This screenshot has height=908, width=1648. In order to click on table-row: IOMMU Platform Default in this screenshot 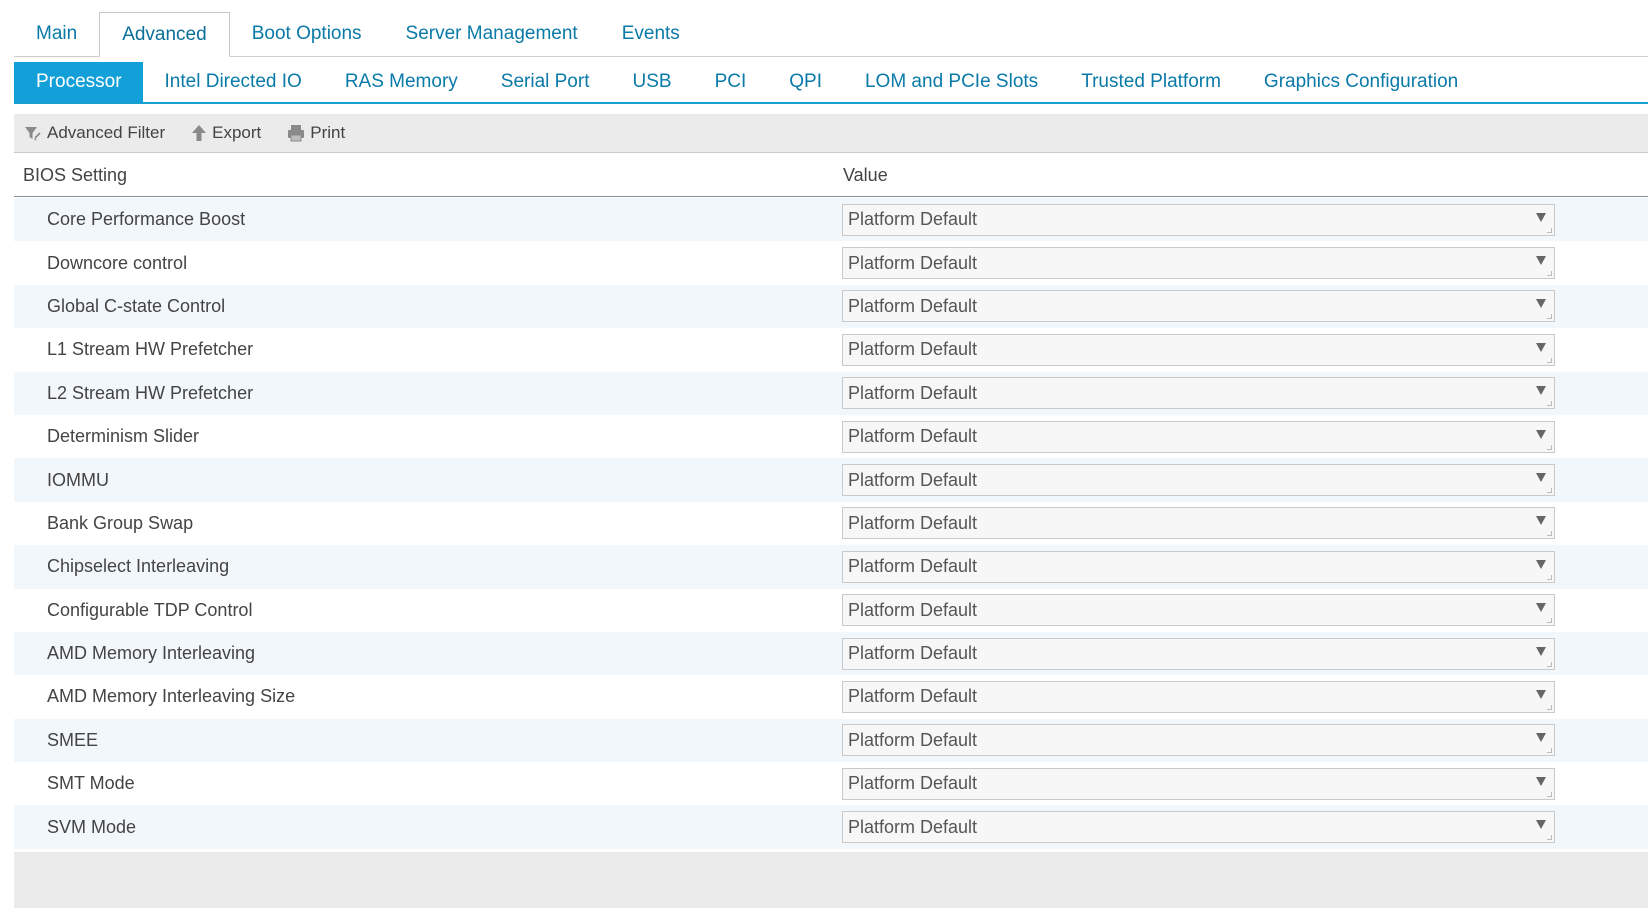, I will do `click(831, 480)`.